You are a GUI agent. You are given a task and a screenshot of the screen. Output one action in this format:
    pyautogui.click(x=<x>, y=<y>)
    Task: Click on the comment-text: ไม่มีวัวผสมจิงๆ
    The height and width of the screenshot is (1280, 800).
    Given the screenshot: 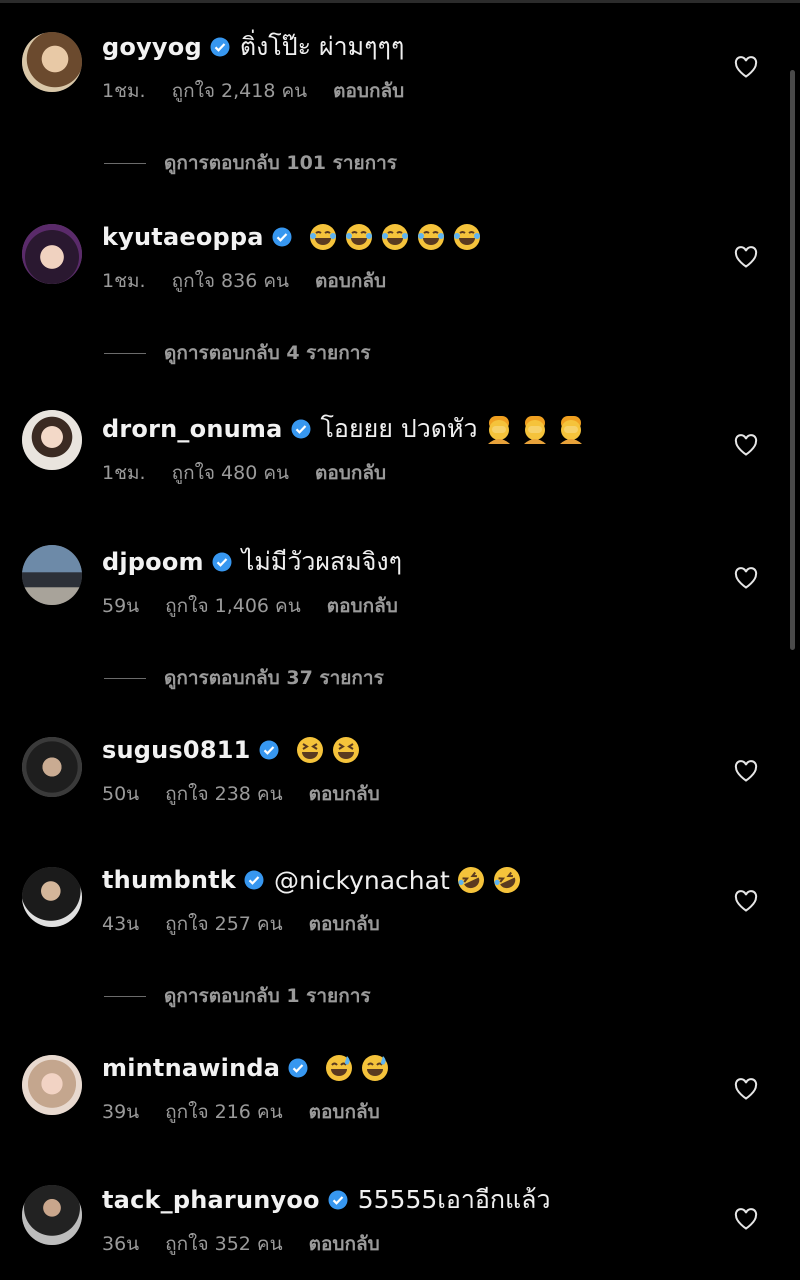 What is the action you would take?
    pyautogui.click(x=322, y=561)
    